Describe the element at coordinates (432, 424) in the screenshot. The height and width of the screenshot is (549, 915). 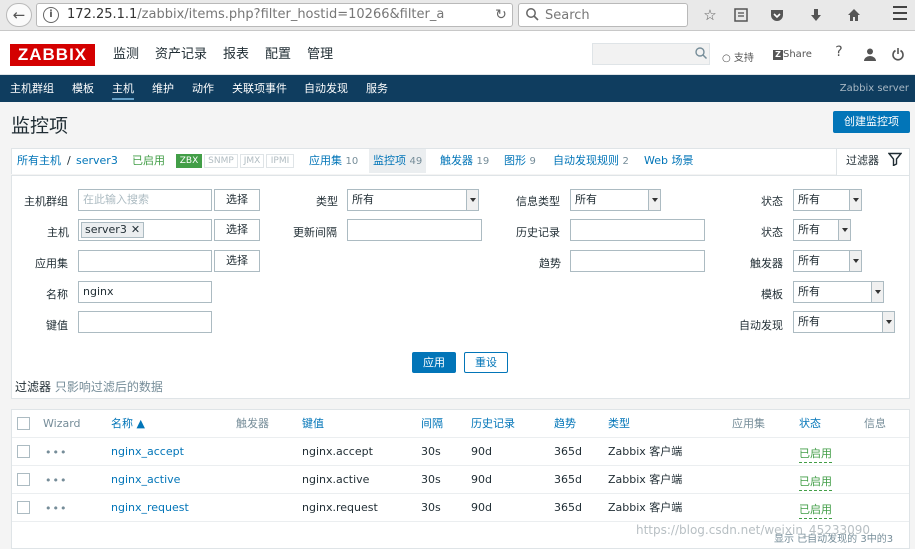
I see `col-interval: 间隔` at that location.